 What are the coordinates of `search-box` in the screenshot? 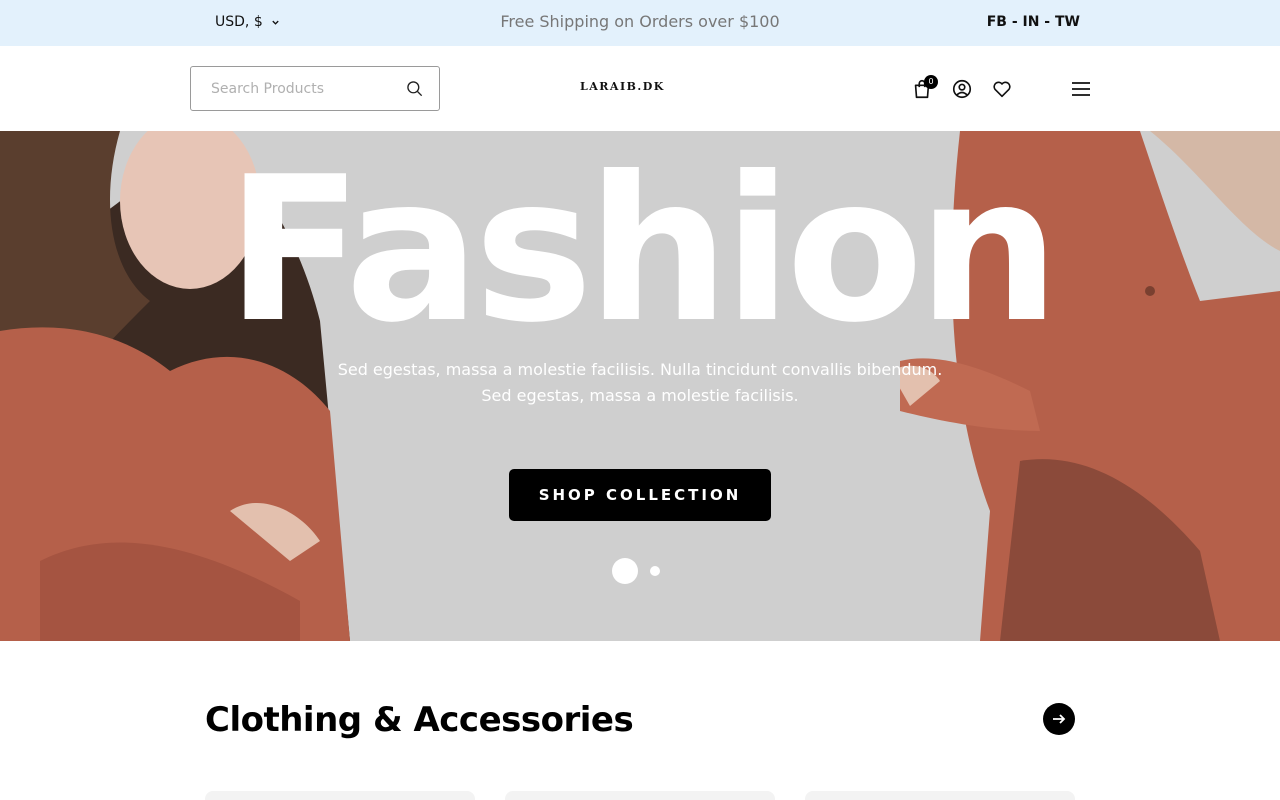 It's located at (315, 88).